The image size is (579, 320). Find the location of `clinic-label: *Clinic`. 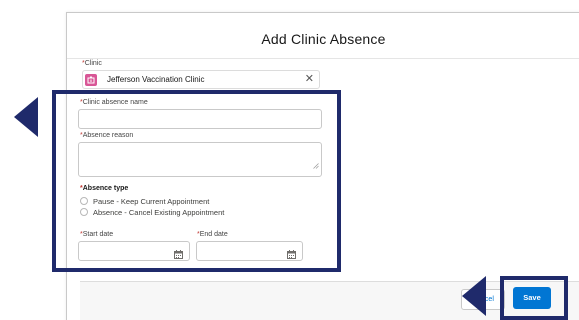

clinic-label: *Clinic is located at coordinates (92, 63).